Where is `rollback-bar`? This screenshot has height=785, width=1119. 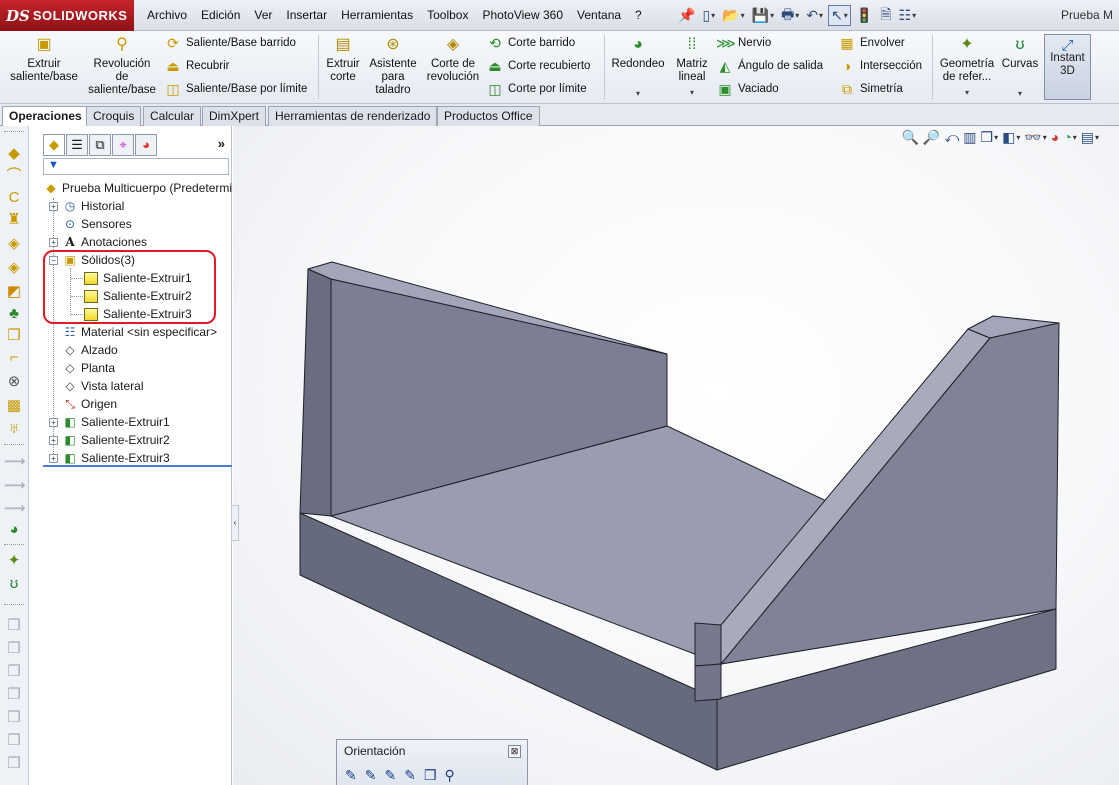 rollback-bar is located at coordinates (137, 466).